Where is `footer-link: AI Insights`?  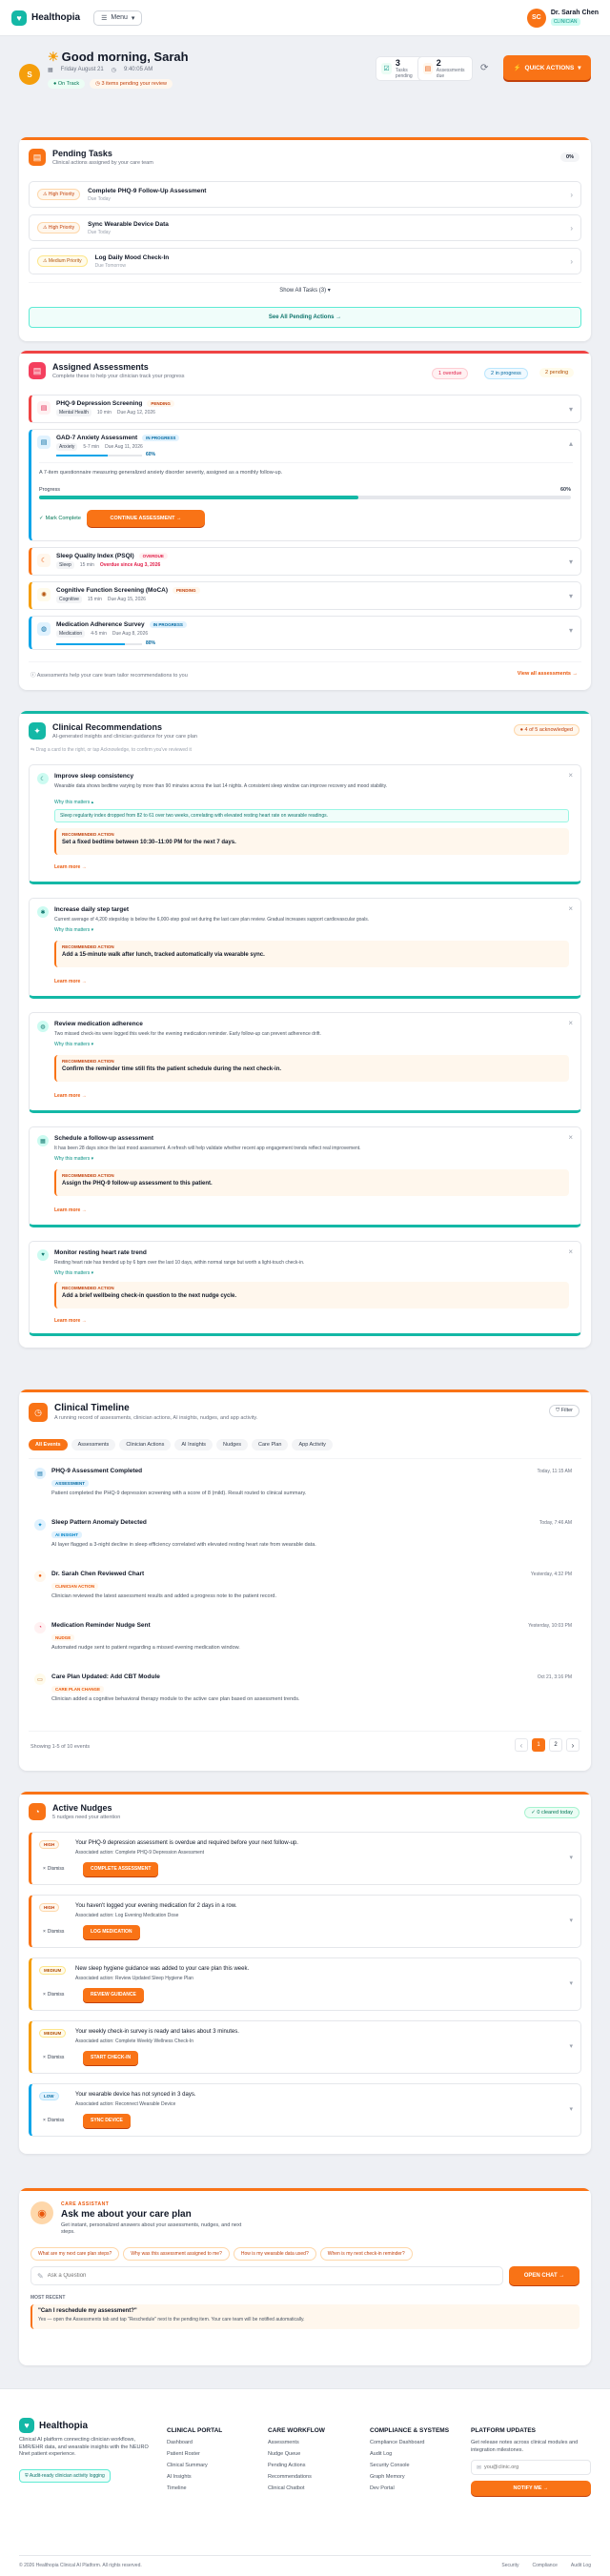
footer-link: AI Insights is located at coordinates (195, 2477).